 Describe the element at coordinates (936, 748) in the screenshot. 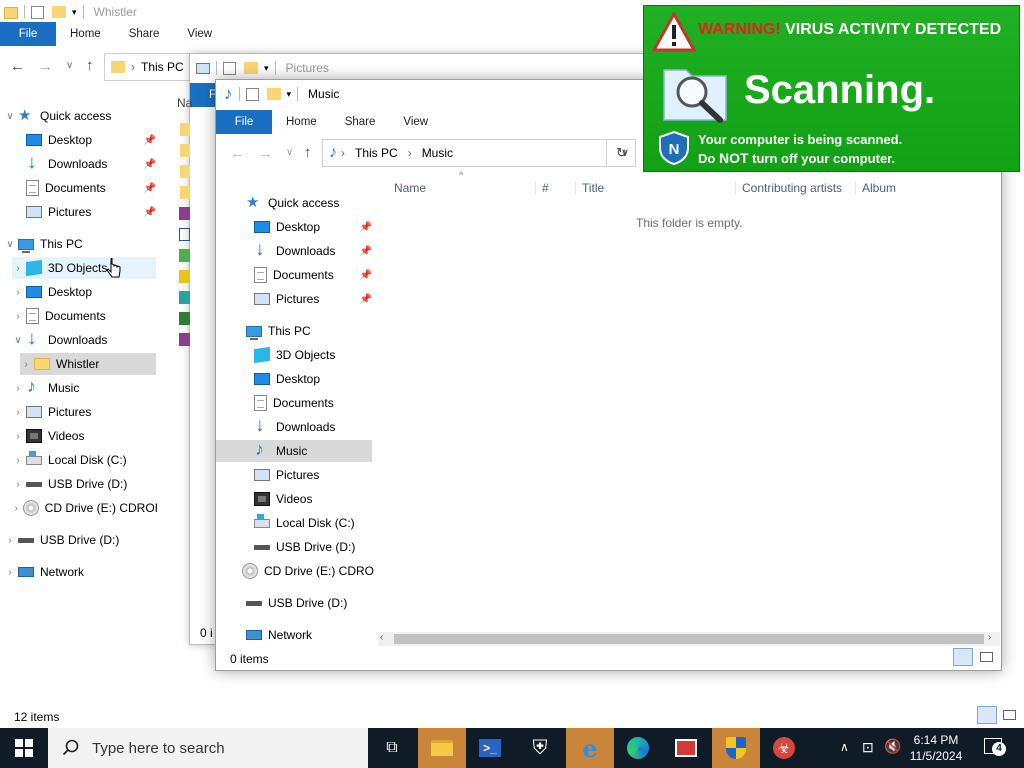

I see `clock: 6:14 PM 11/5/2024` at that location.